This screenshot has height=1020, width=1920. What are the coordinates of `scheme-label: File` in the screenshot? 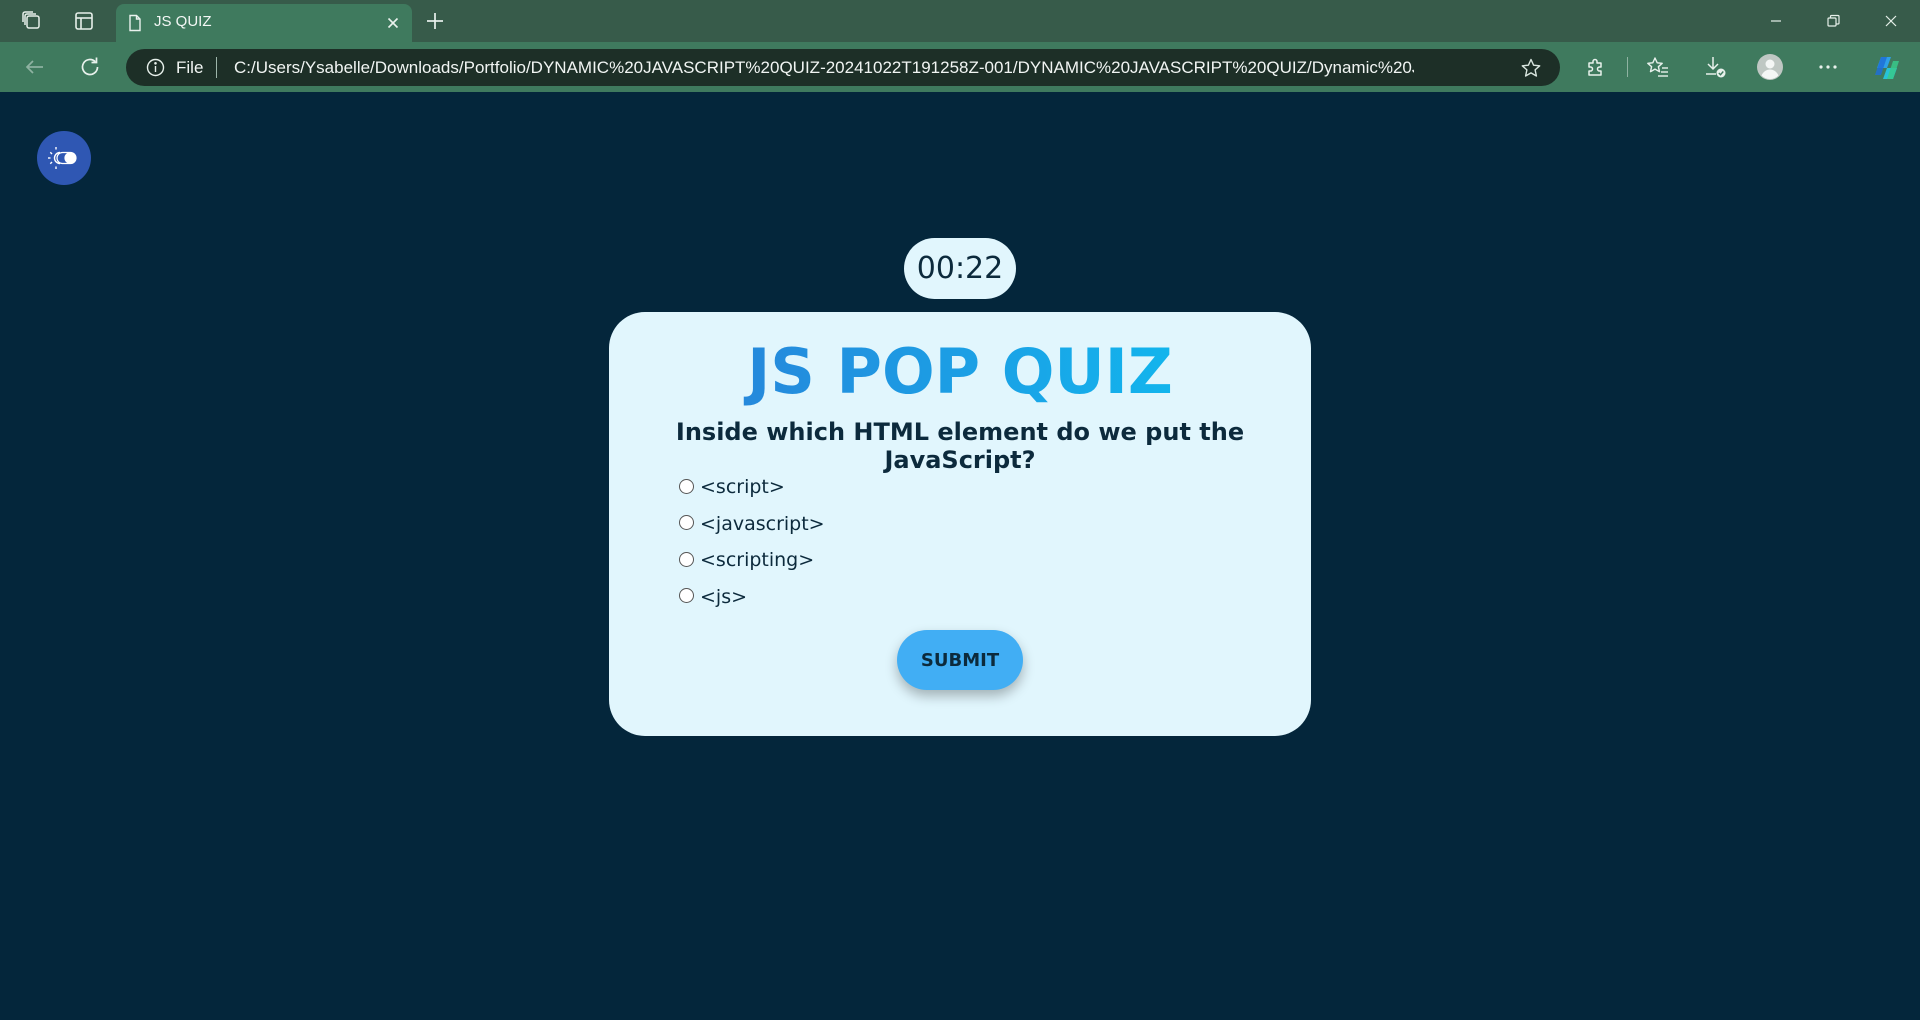 It's located at (190, 67).